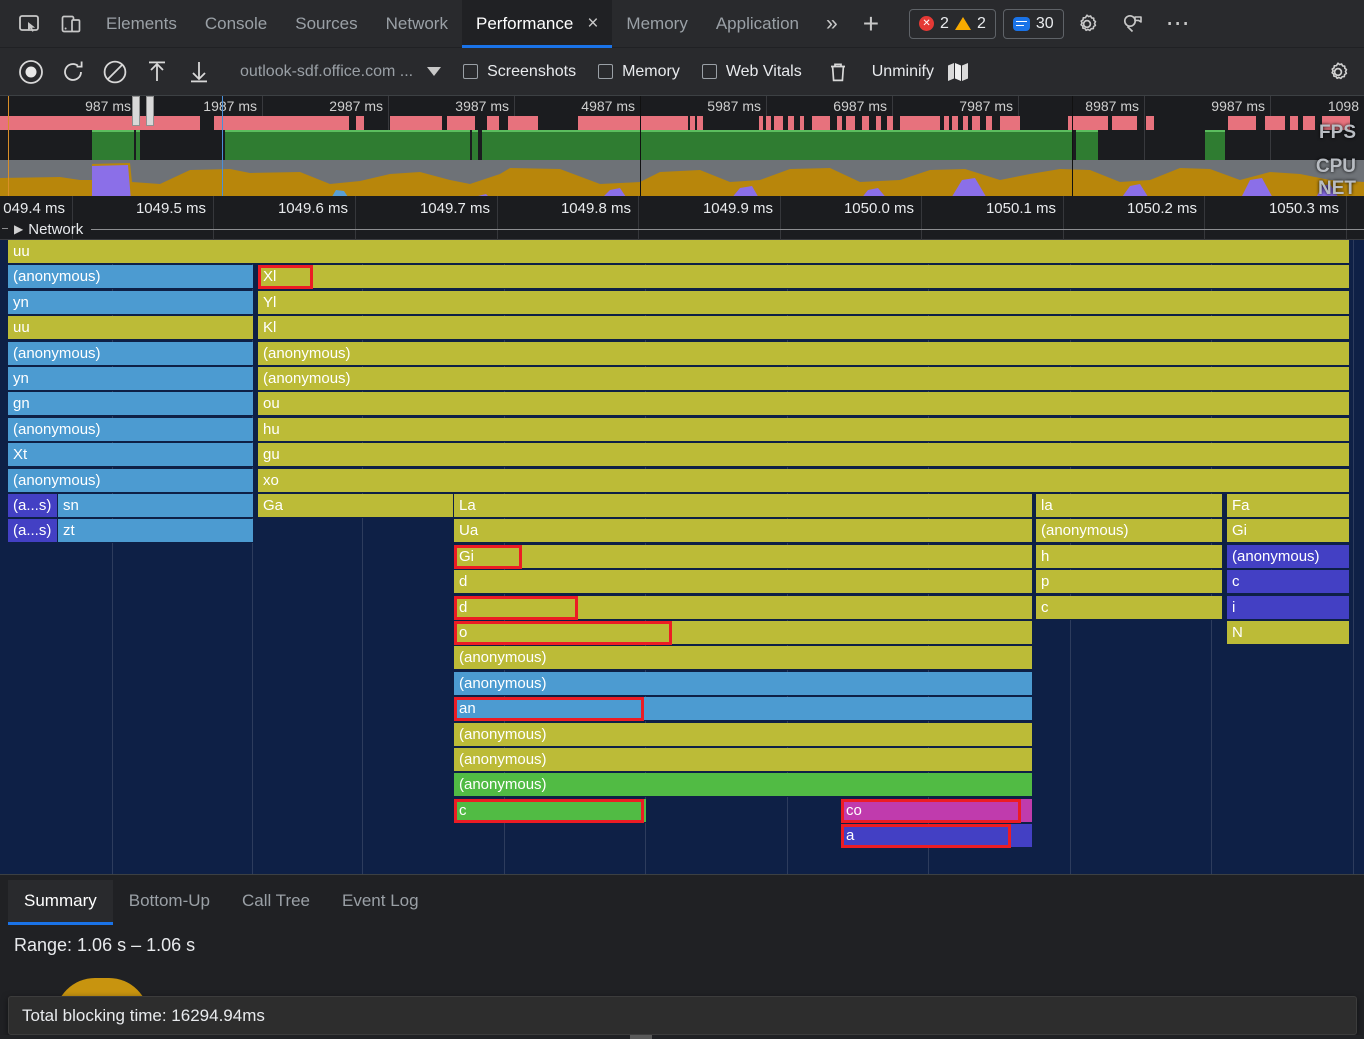  What do you see at coordinates (236, 24) in the screenshot?
I see `tab-console: Console` at bounding box center [236, 24].